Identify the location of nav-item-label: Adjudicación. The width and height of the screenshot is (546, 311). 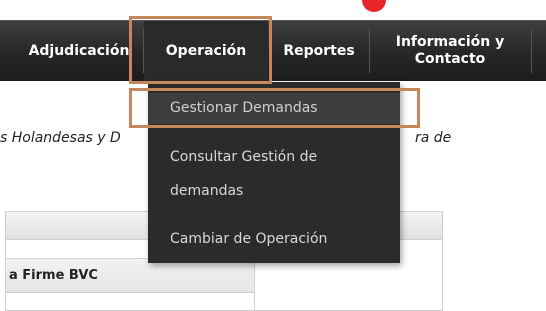
(79, 50).